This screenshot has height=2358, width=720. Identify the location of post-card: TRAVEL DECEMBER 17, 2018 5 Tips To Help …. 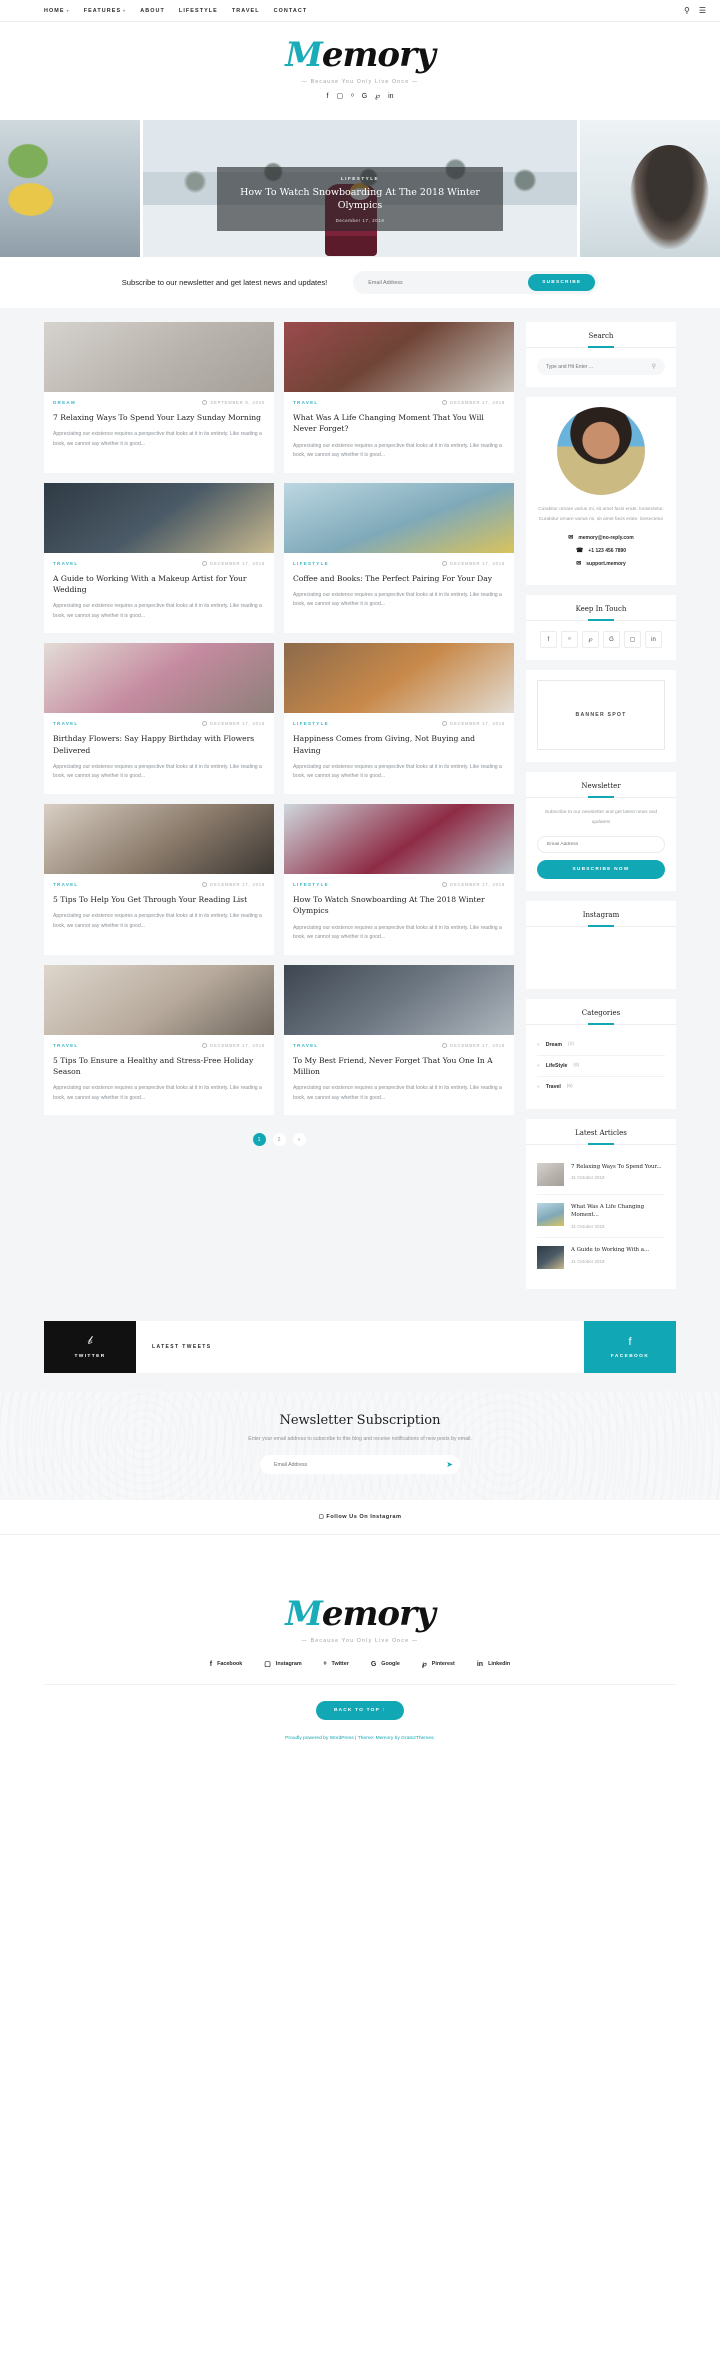
(159, 879).